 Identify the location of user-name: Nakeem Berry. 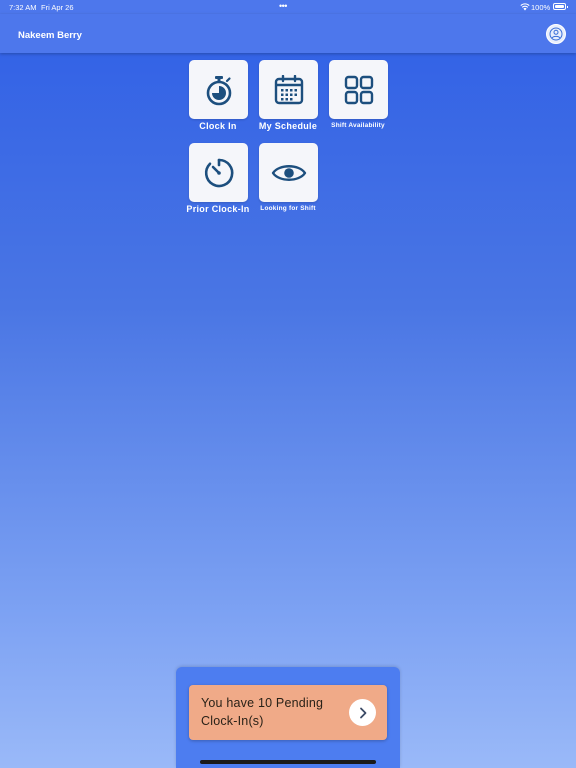
(50, 35).